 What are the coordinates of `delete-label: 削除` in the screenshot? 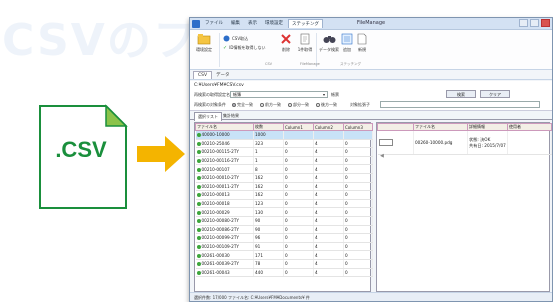 It's located at (286, 49).